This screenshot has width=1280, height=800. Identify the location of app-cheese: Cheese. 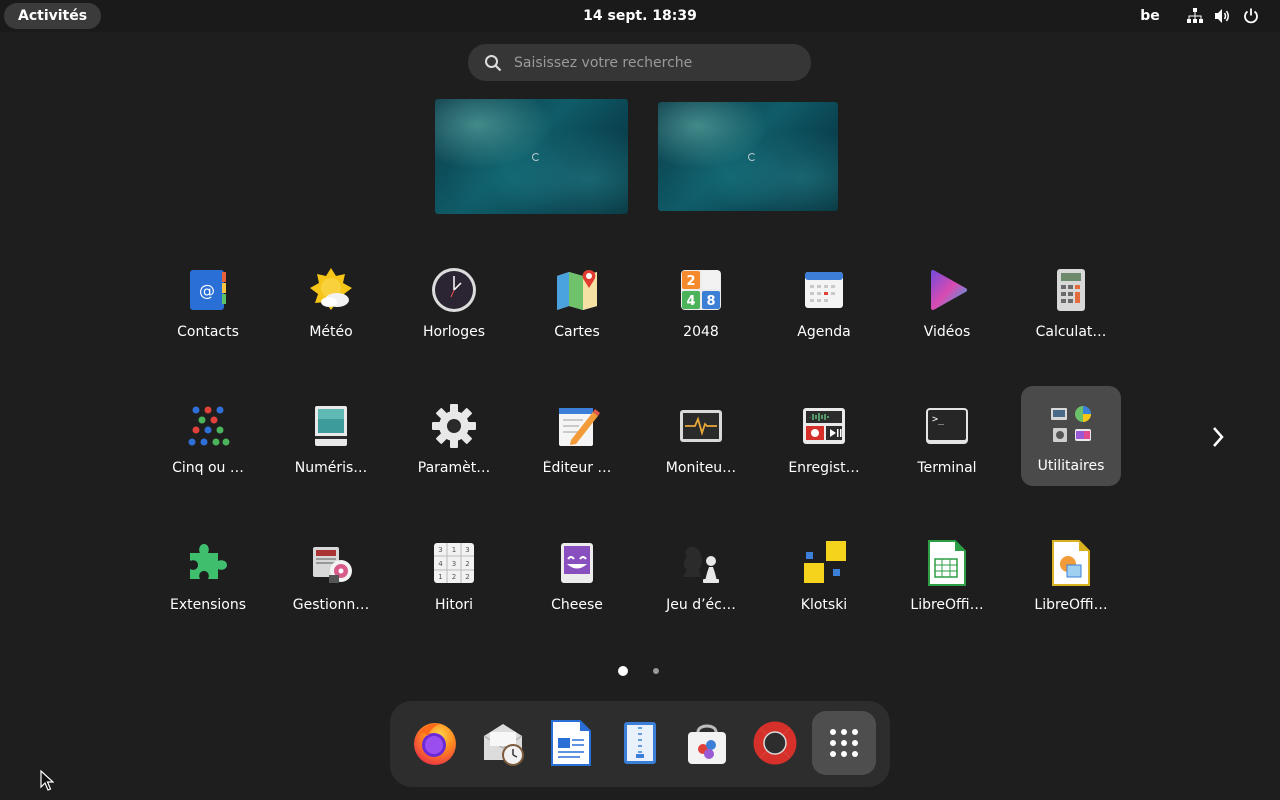
(577, 575).